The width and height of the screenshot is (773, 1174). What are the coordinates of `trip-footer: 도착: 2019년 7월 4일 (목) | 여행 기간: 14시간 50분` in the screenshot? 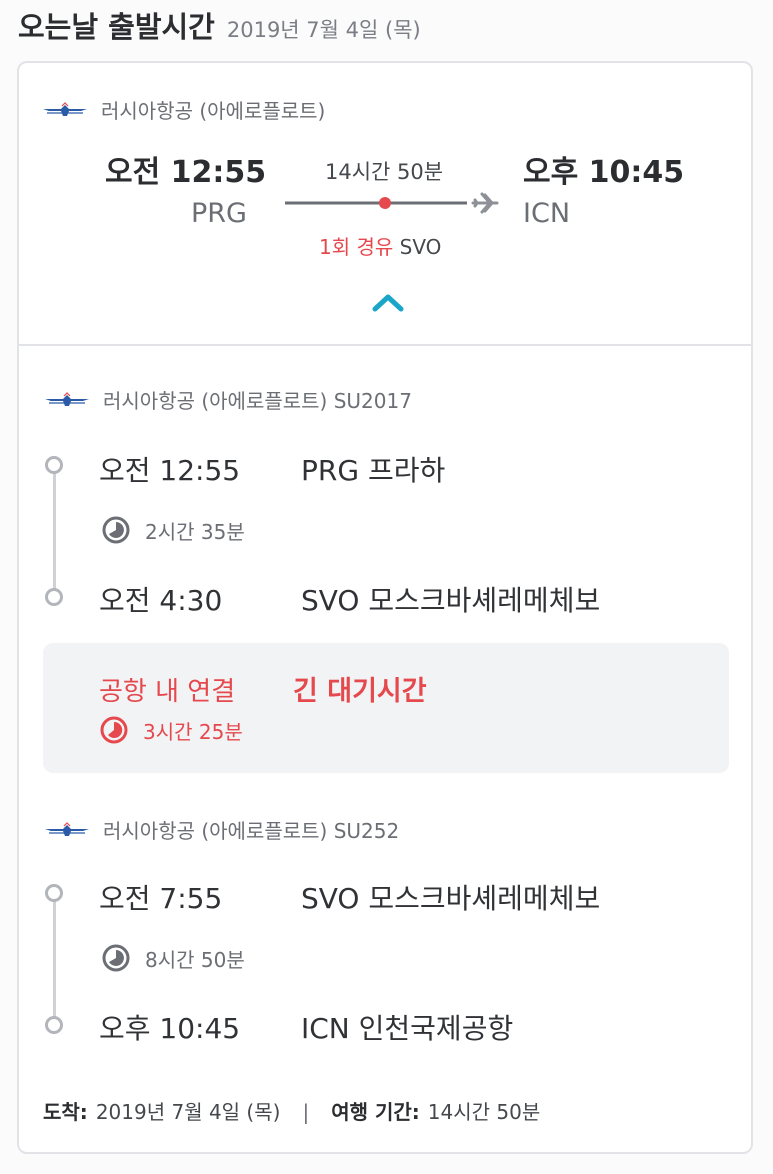 It's located at (291, 1110).